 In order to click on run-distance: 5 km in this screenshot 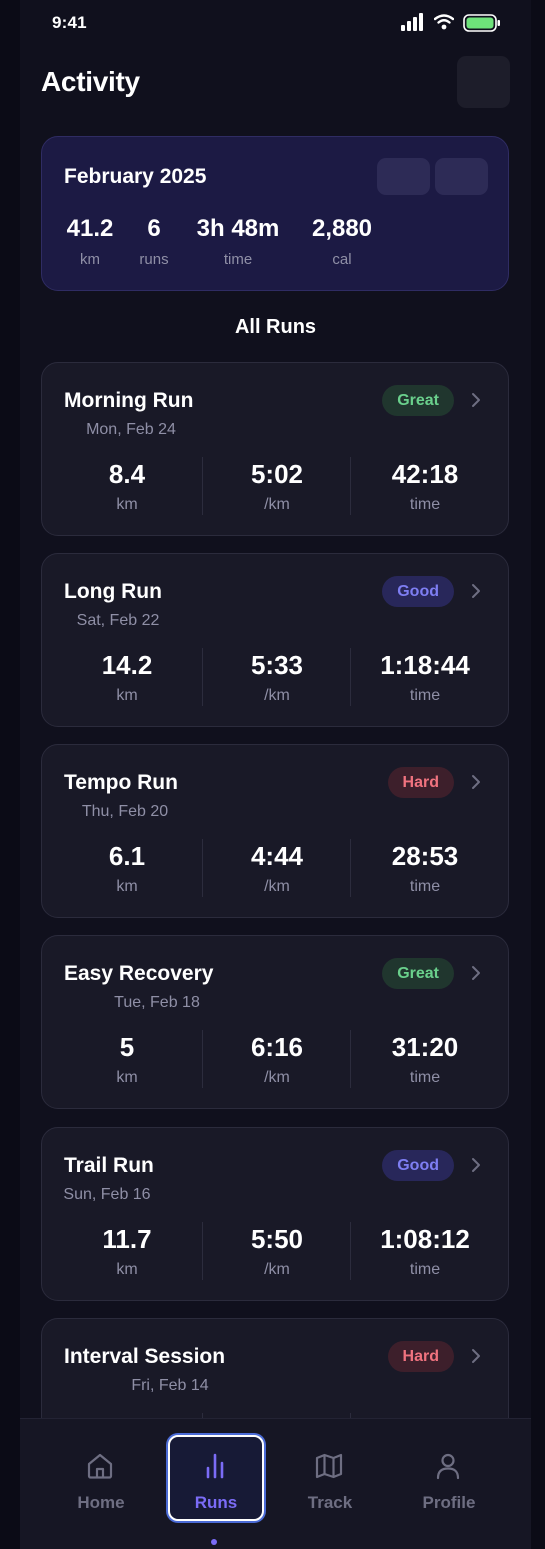, I will do `click(127, 1059)`.